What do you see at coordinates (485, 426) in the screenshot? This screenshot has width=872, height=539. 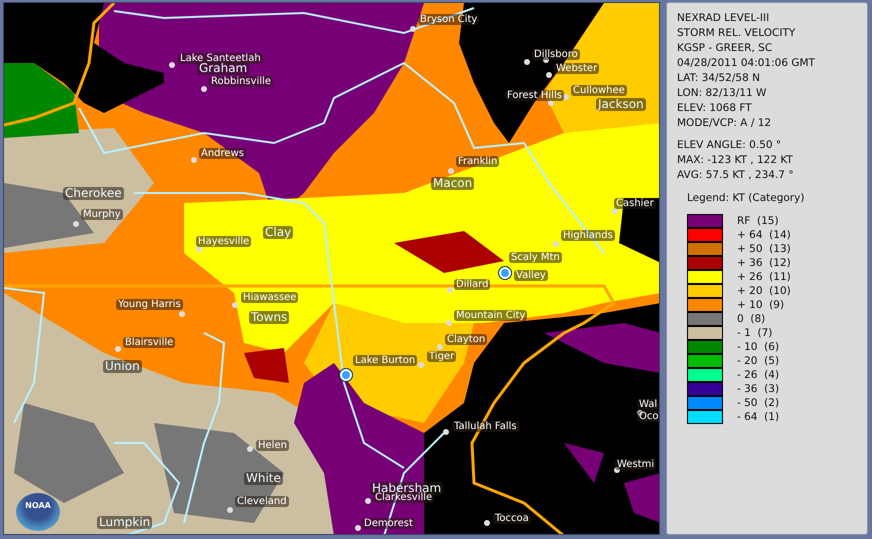 I see `city-label: Tallulah Falls` at bounding box center [485, 426].